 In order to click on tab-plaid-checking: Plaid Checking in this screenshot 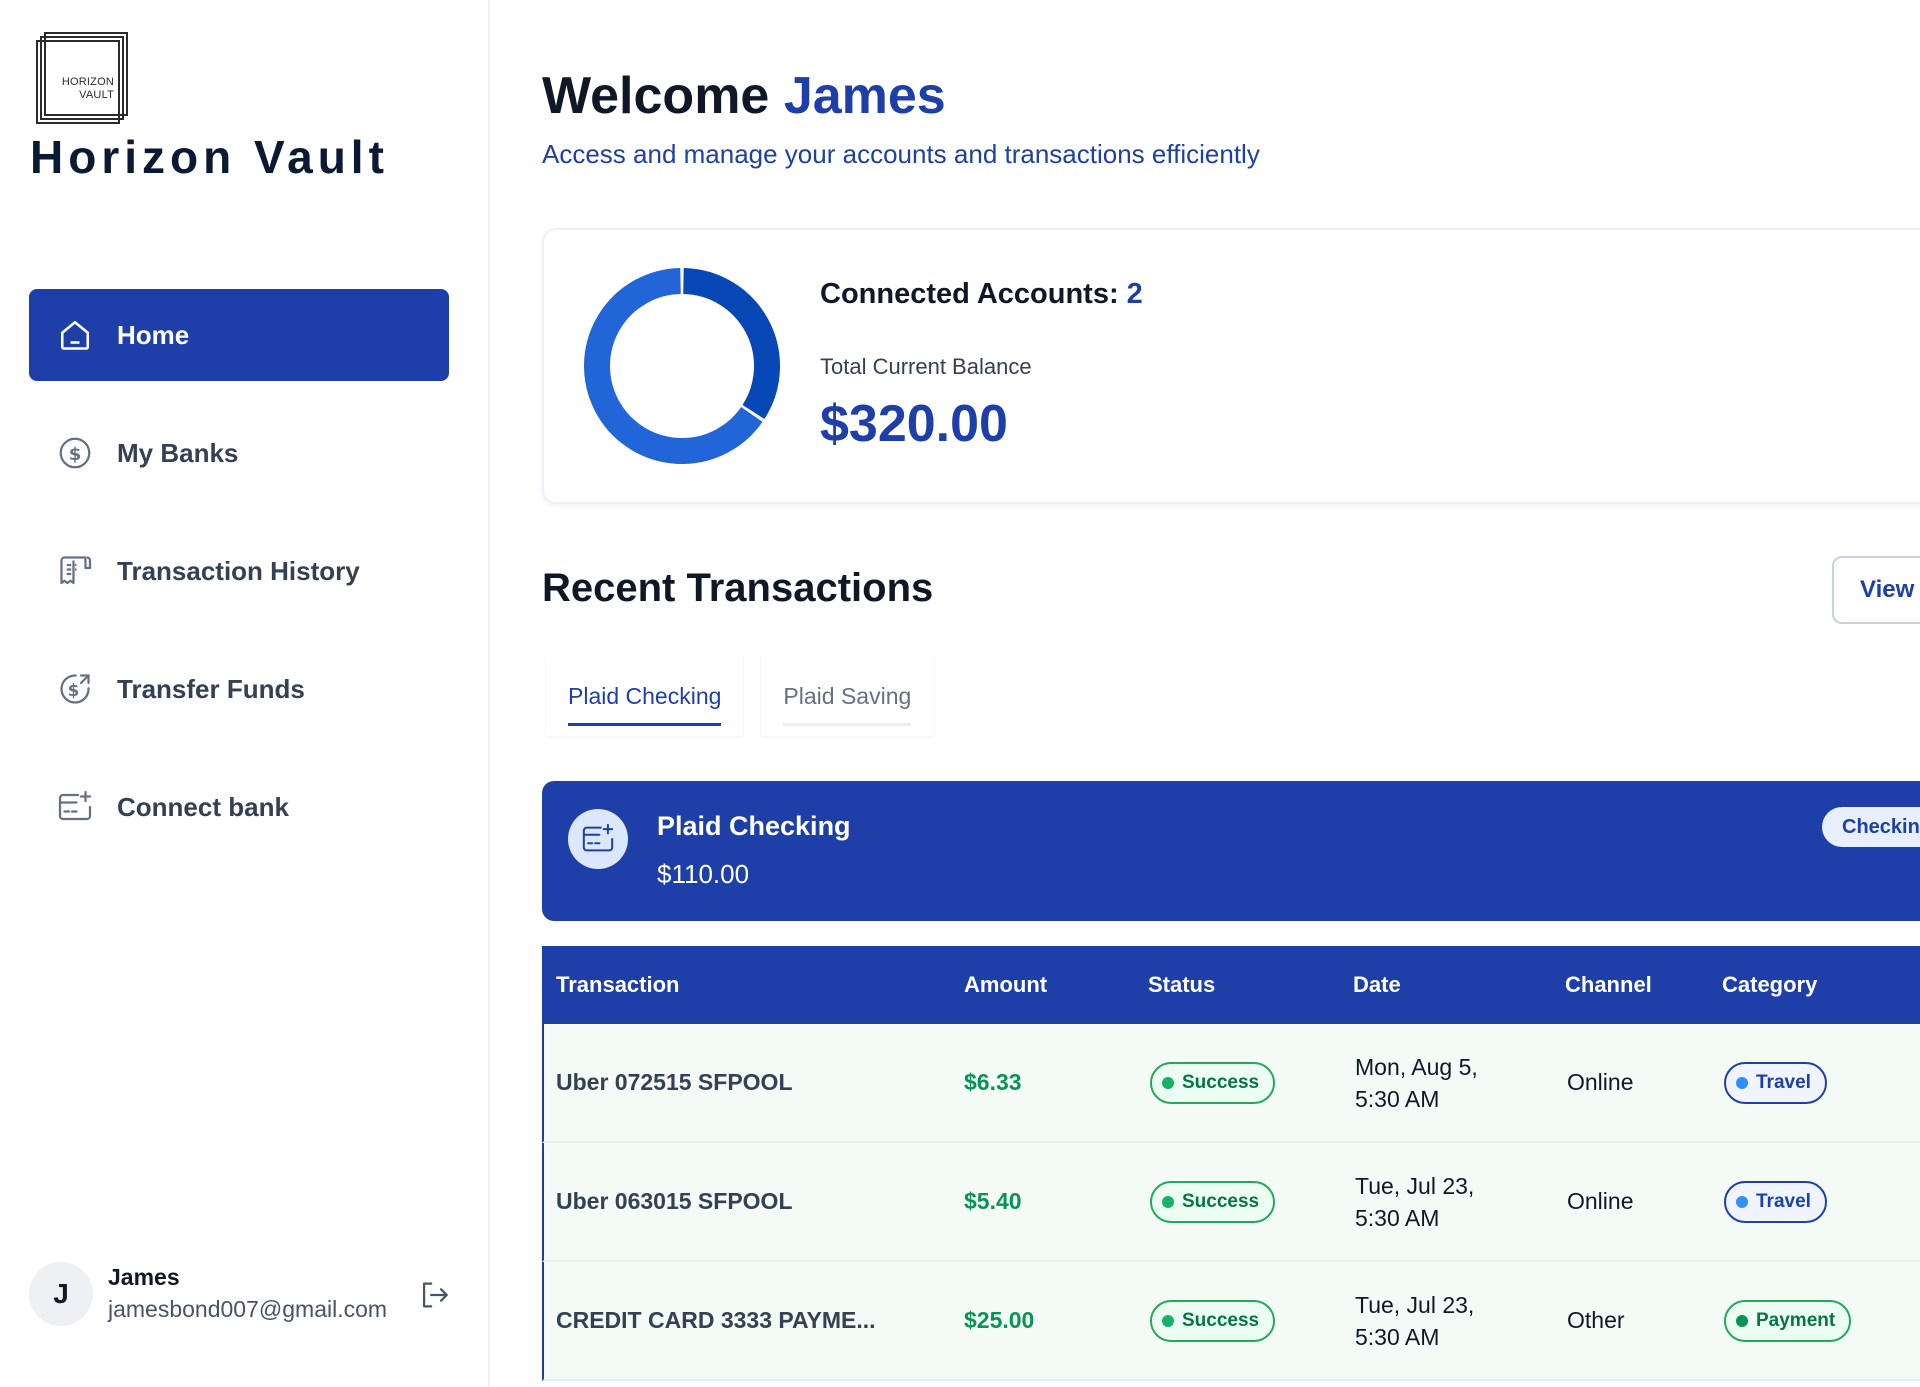, I will do `click(644, 696)`.